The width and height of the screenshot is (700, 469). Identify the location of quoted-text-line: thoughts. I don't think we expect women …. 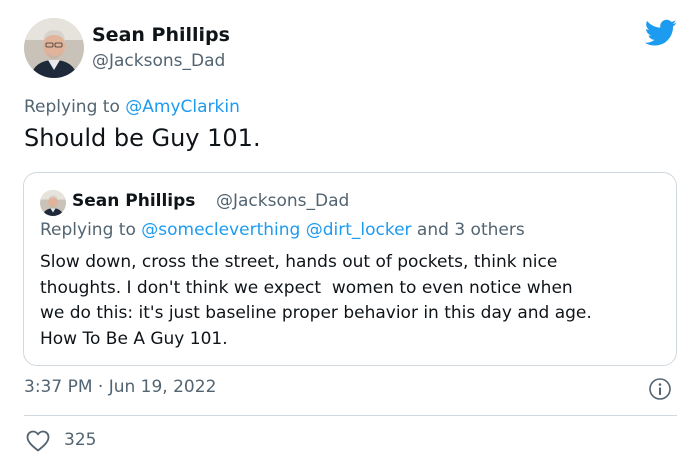
(306, 287).